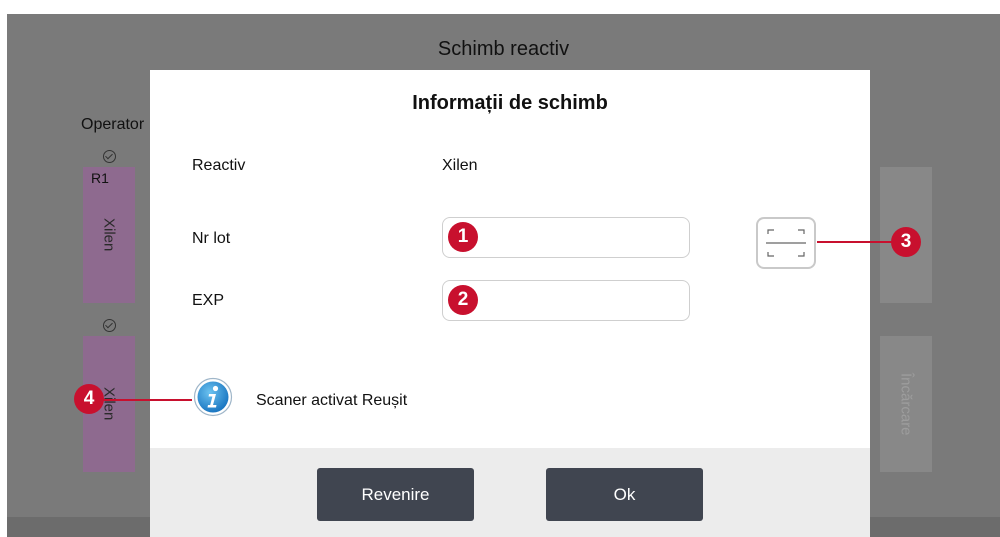  I want to click on ok-button: Ok, so click(624, 494).